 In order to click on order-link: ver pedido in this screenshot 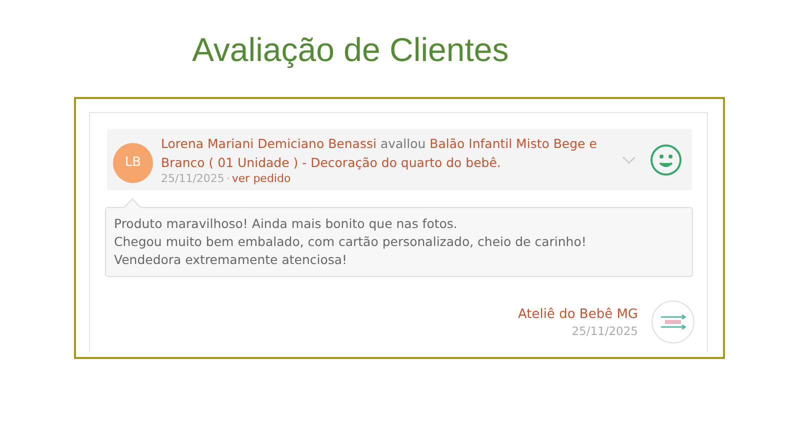, I will do `click(261, 178)`.